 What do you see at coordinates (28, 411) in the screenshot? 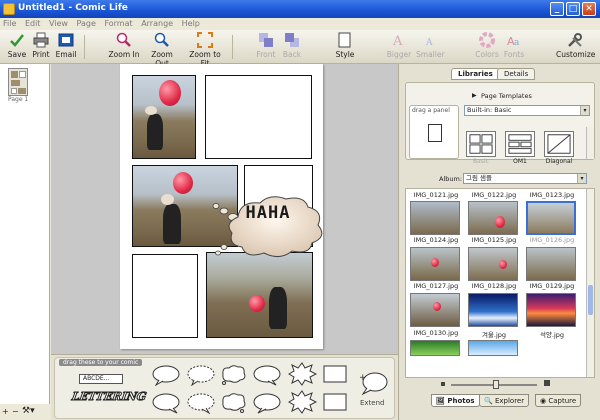
I see `page-tools-icon: ⚒▾` at bounding box center [28, 411].